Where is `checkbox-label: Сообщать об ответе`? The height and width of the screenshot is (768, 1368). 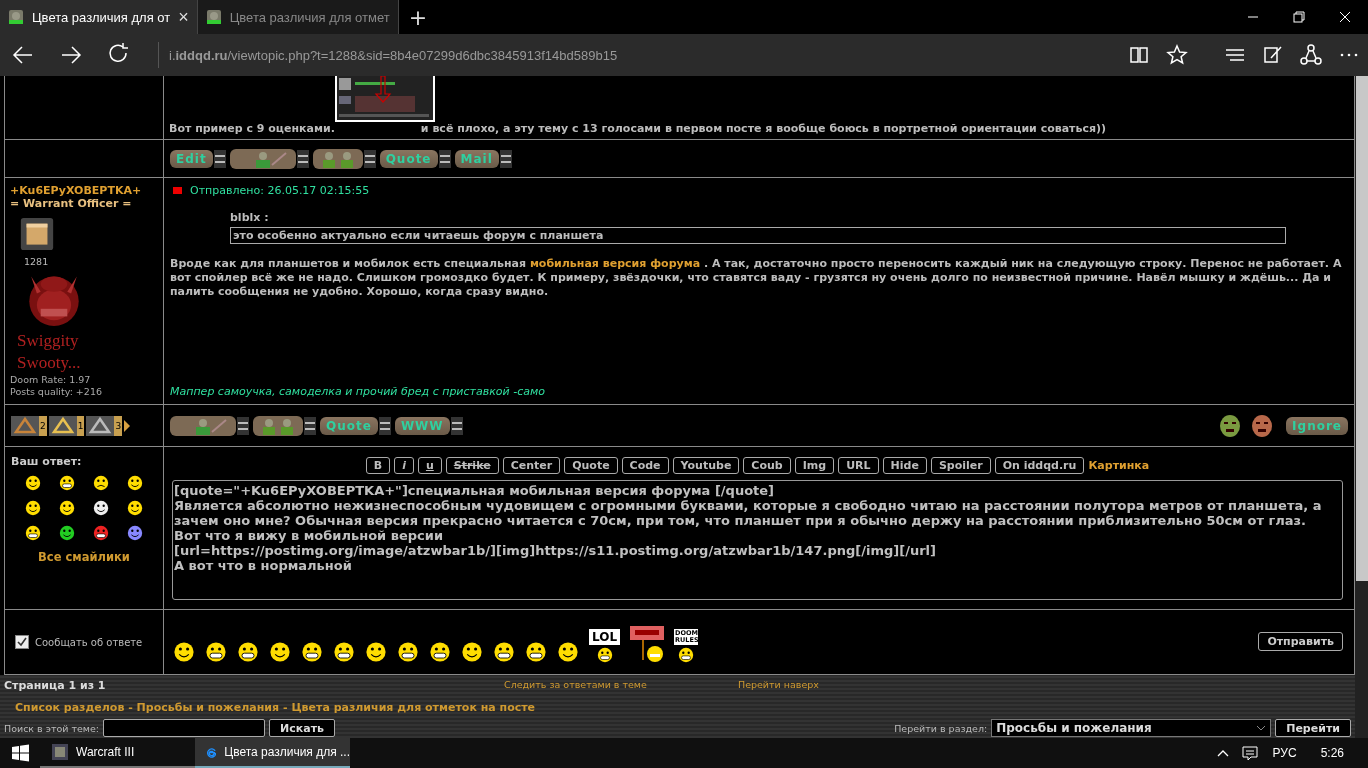 checkbox-label: Сообщать об ответе is located at coordinates (89, 642).